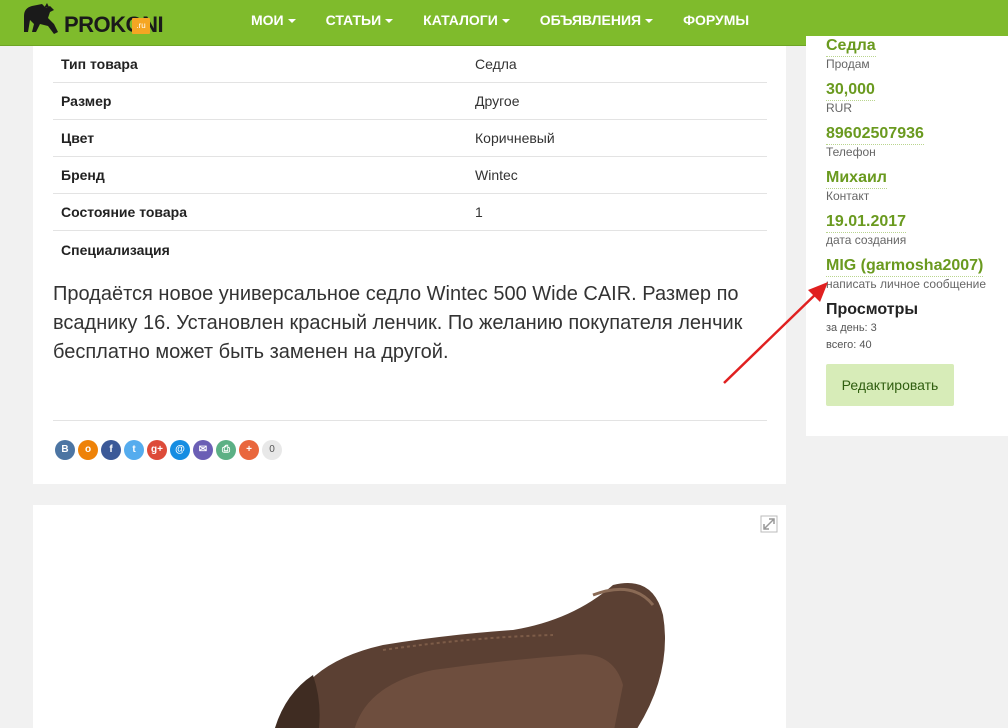 The width and height of the screenshot is (1008, 728). What do you see at coordinates (410, 212) in the screenshot?
I see `table-row: Состояние товара 1` at bounding box center [410, 212].